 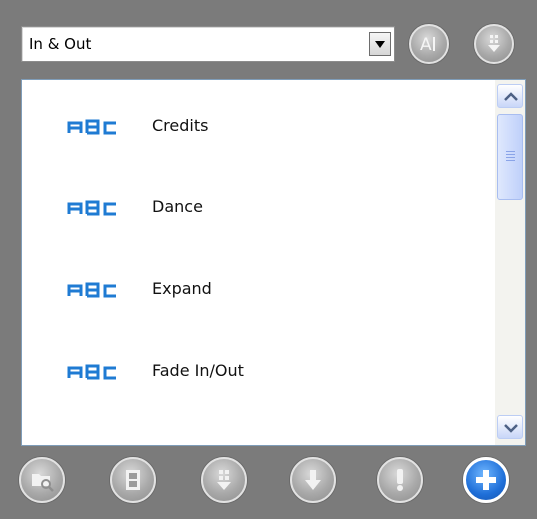 I want to click on scroll-up-button, so click(x=510, y=96).